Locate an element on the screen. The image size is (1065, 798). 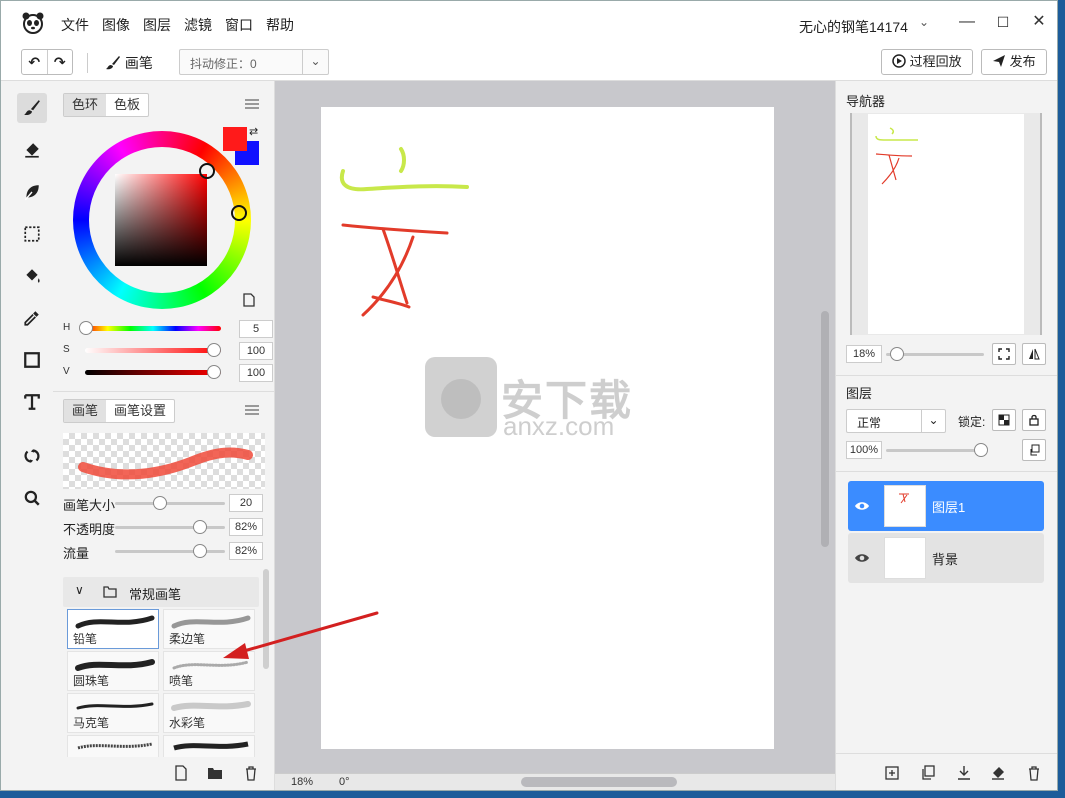
user-name: 无心的钢笔14174 is located at coordinates (853, 27).